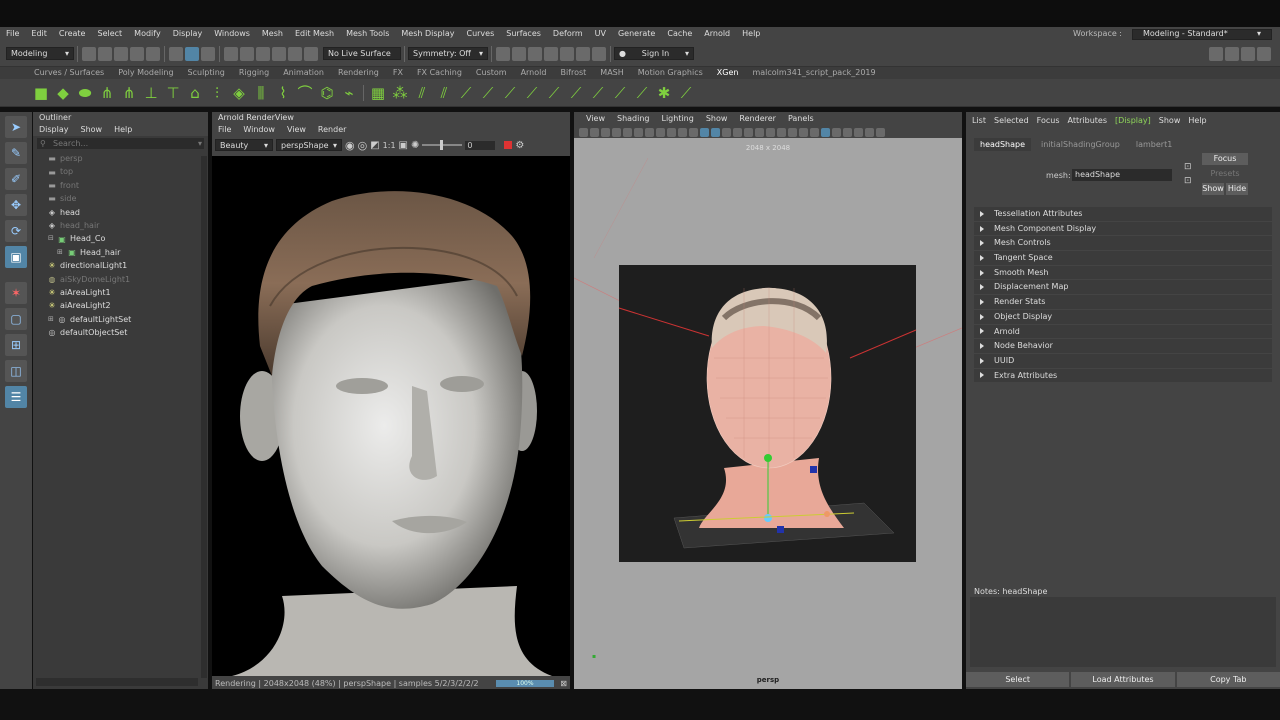 This screenshot has height=720, width=1280. Describe the element at coordinates (120, 252) in the screenshot. I see `outliner-item-head_hair: ⊞ ▣ Head_hair` at that location.